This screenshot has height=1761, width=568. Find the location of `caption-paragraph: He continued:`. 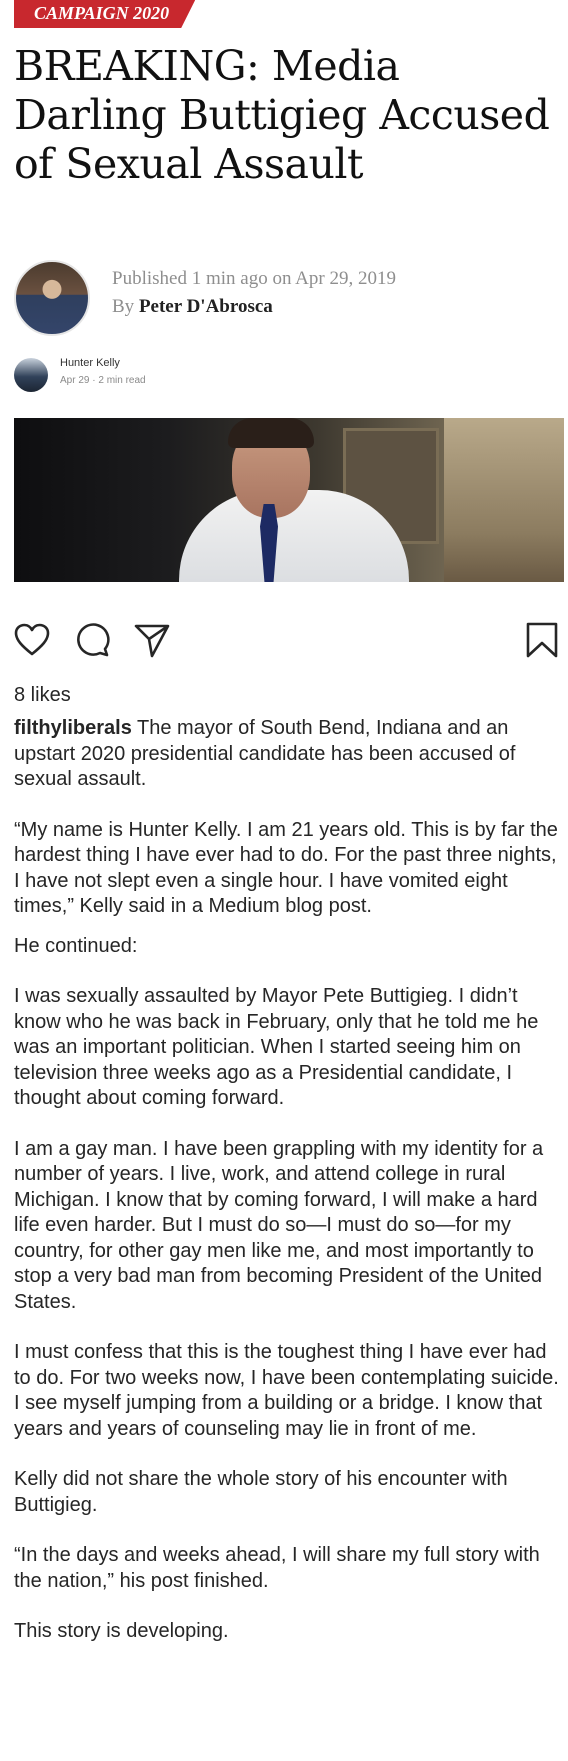

caption-paragraph: He continued: is located at coordinates (76, 945).